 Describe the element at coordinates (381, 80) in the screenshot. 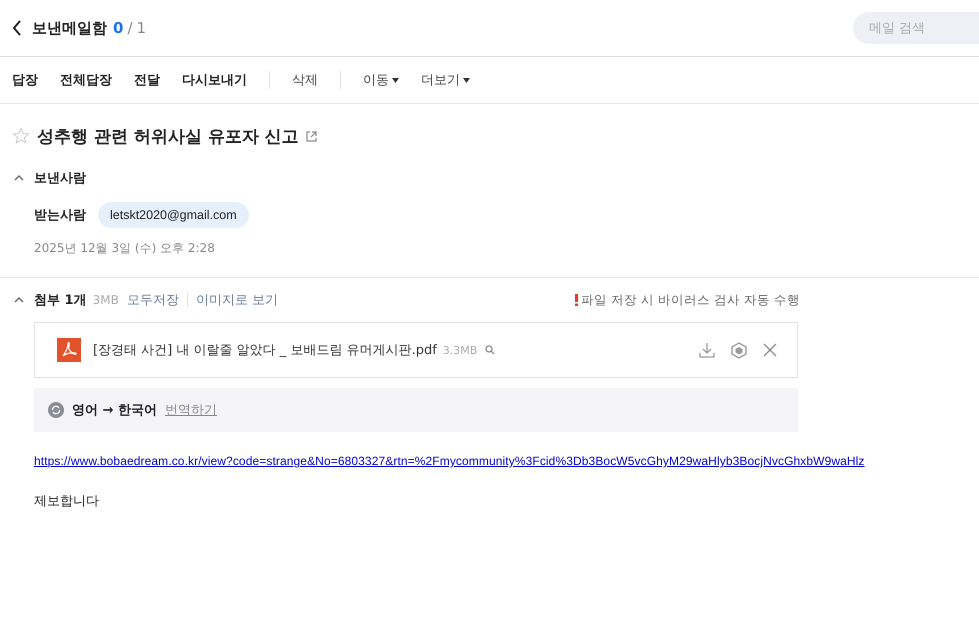

I see `menu-button: 이동` at that location.